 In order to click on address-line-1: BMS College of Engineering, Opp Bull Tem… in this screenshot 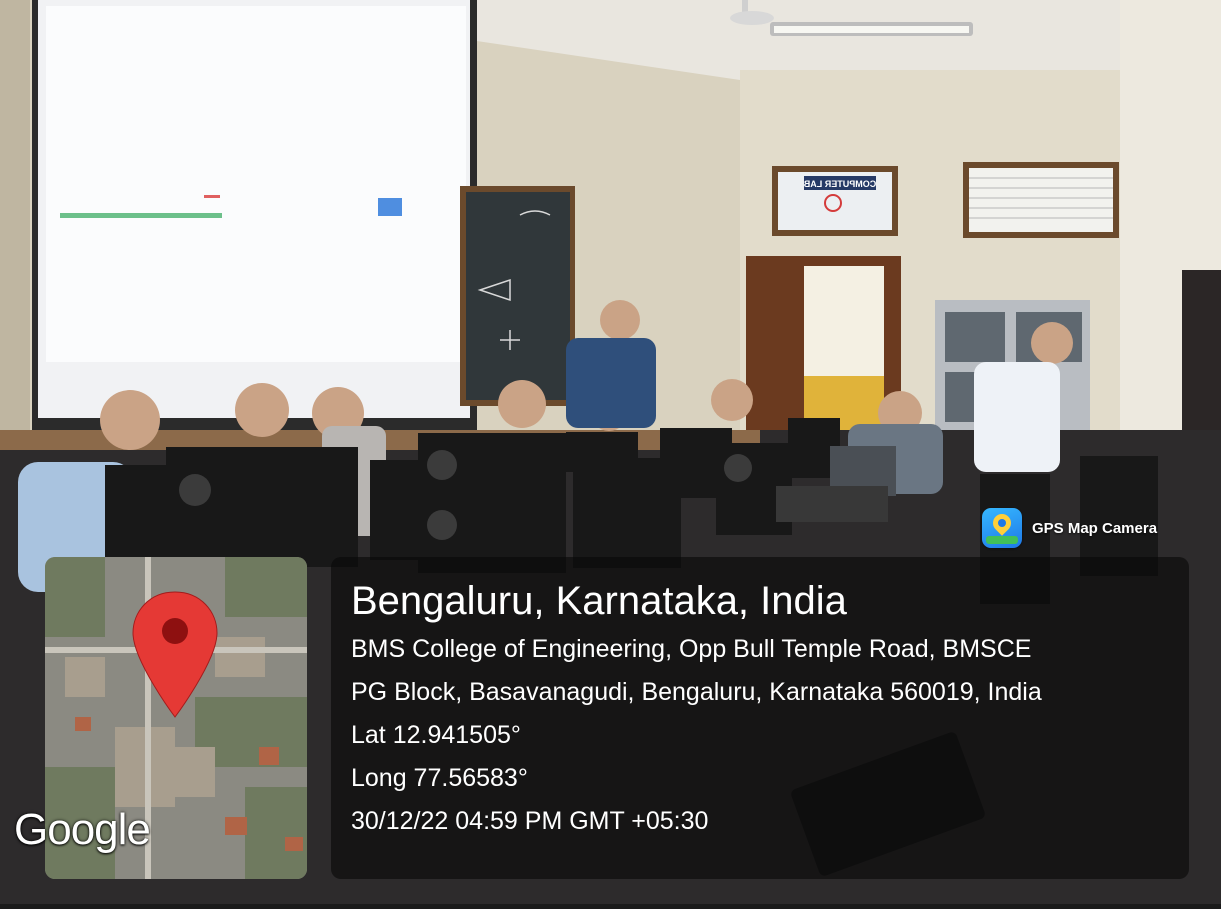, I will do `click(691, 649)`.